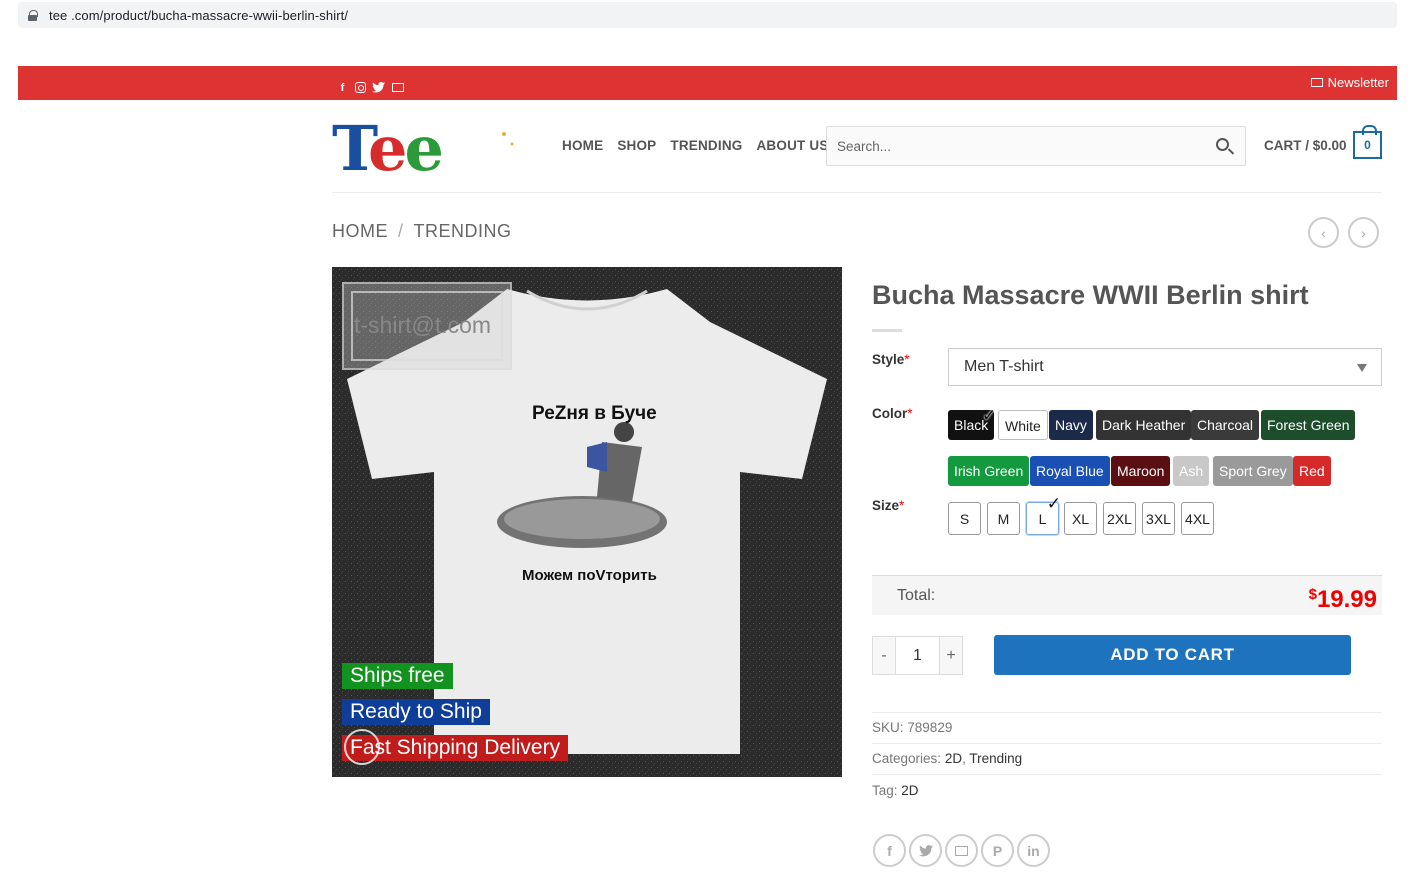  I want to click on breadcrumb: HOME / TRENDING, so click(422, 231).